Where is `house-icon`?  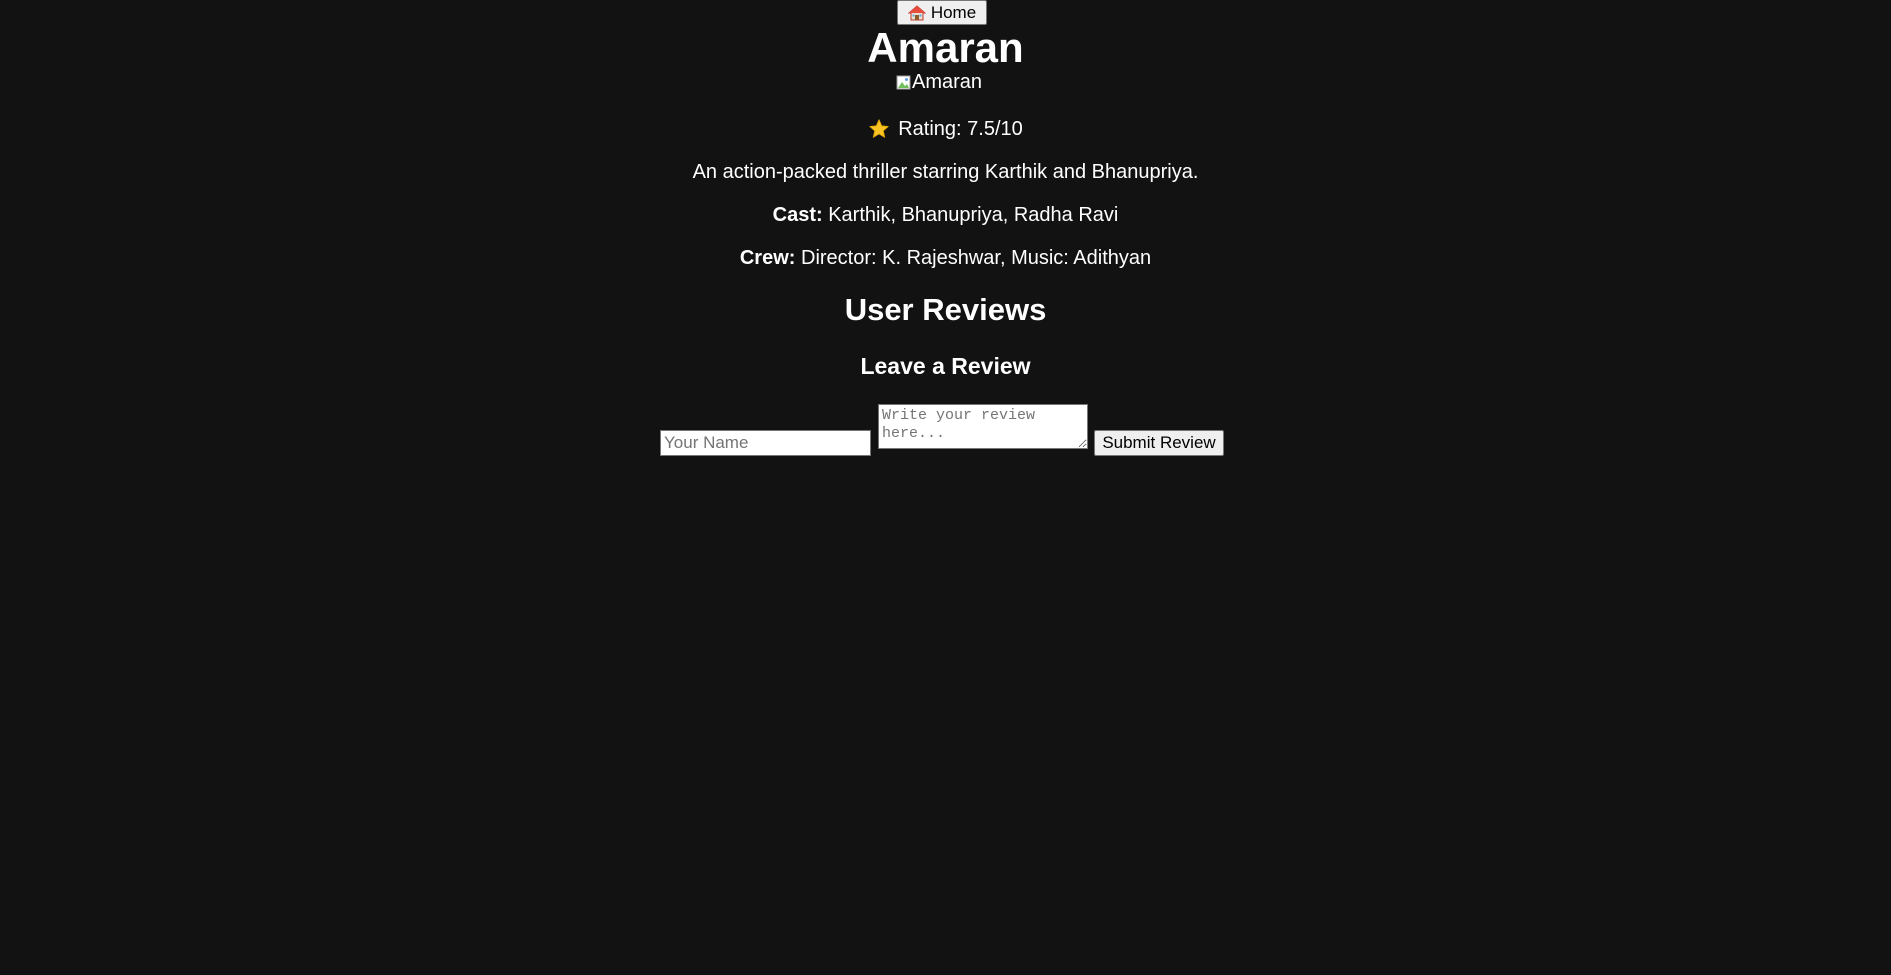 house-icon is located at coordinates (916, 12).